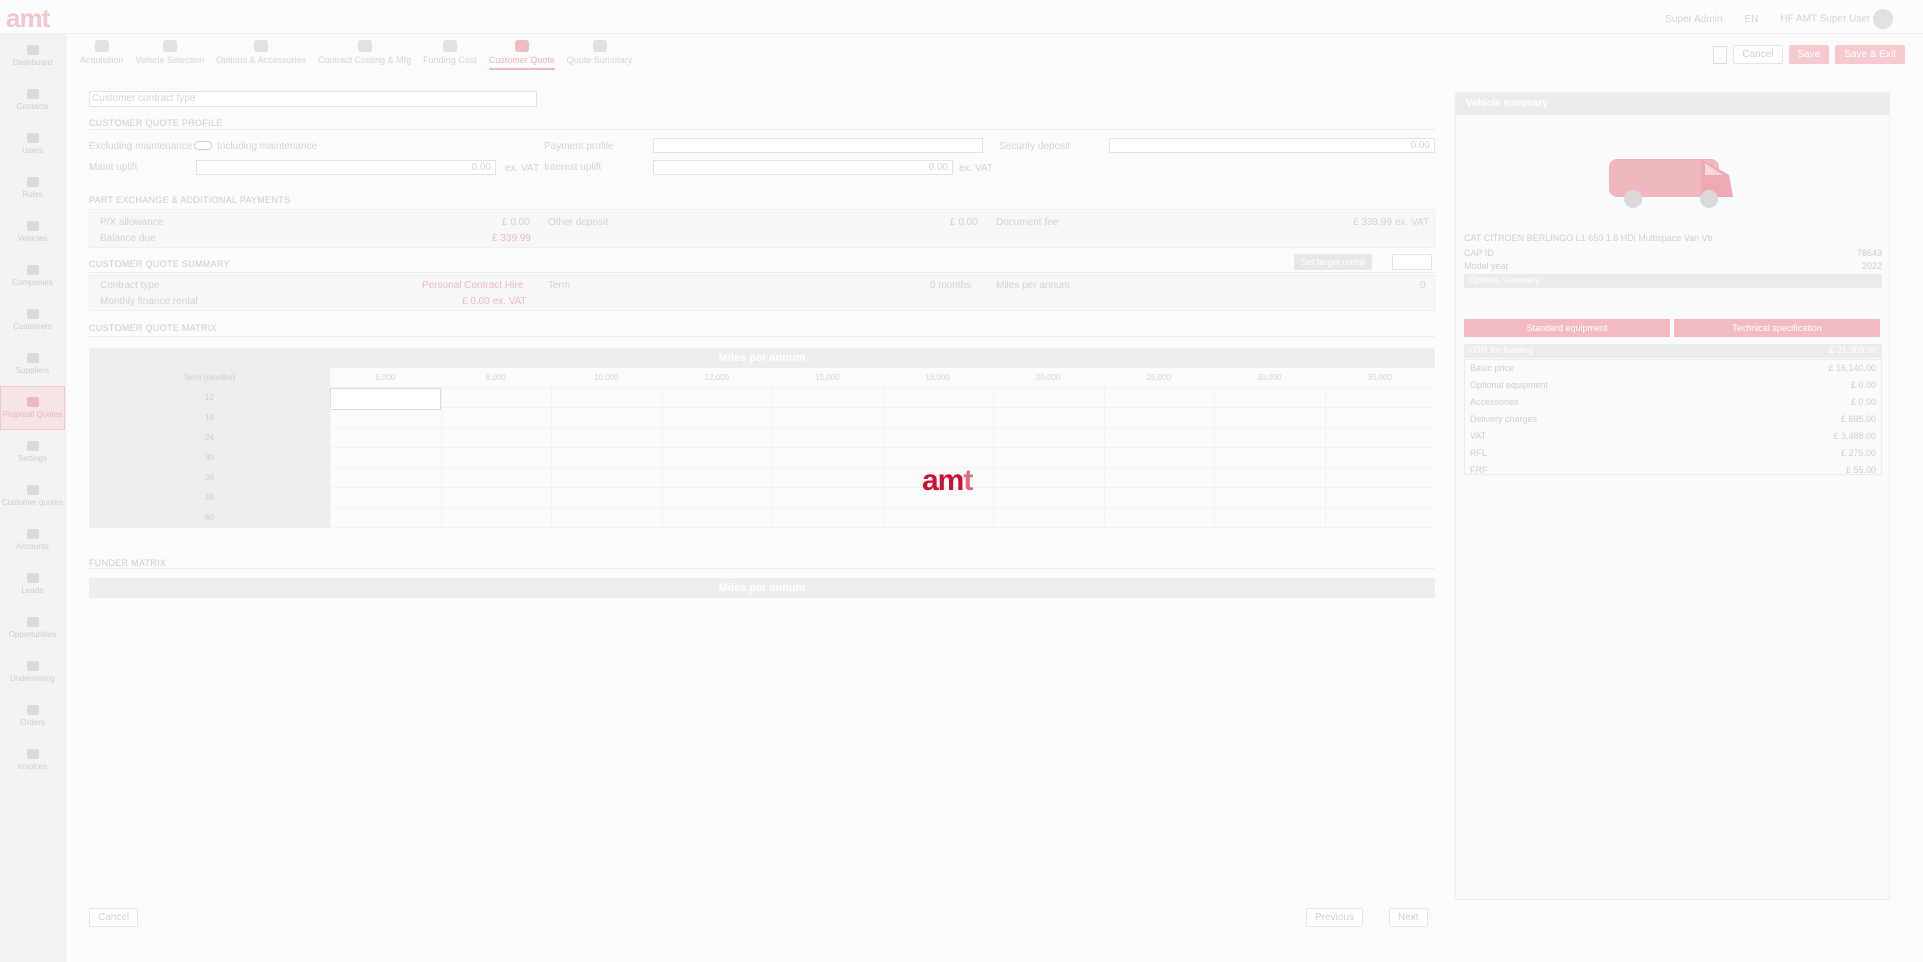  What do you see at coordinates (1693, 19) in the screenshot?
I see `role-selector: Super Admin` at bounding box center [1693, 19].